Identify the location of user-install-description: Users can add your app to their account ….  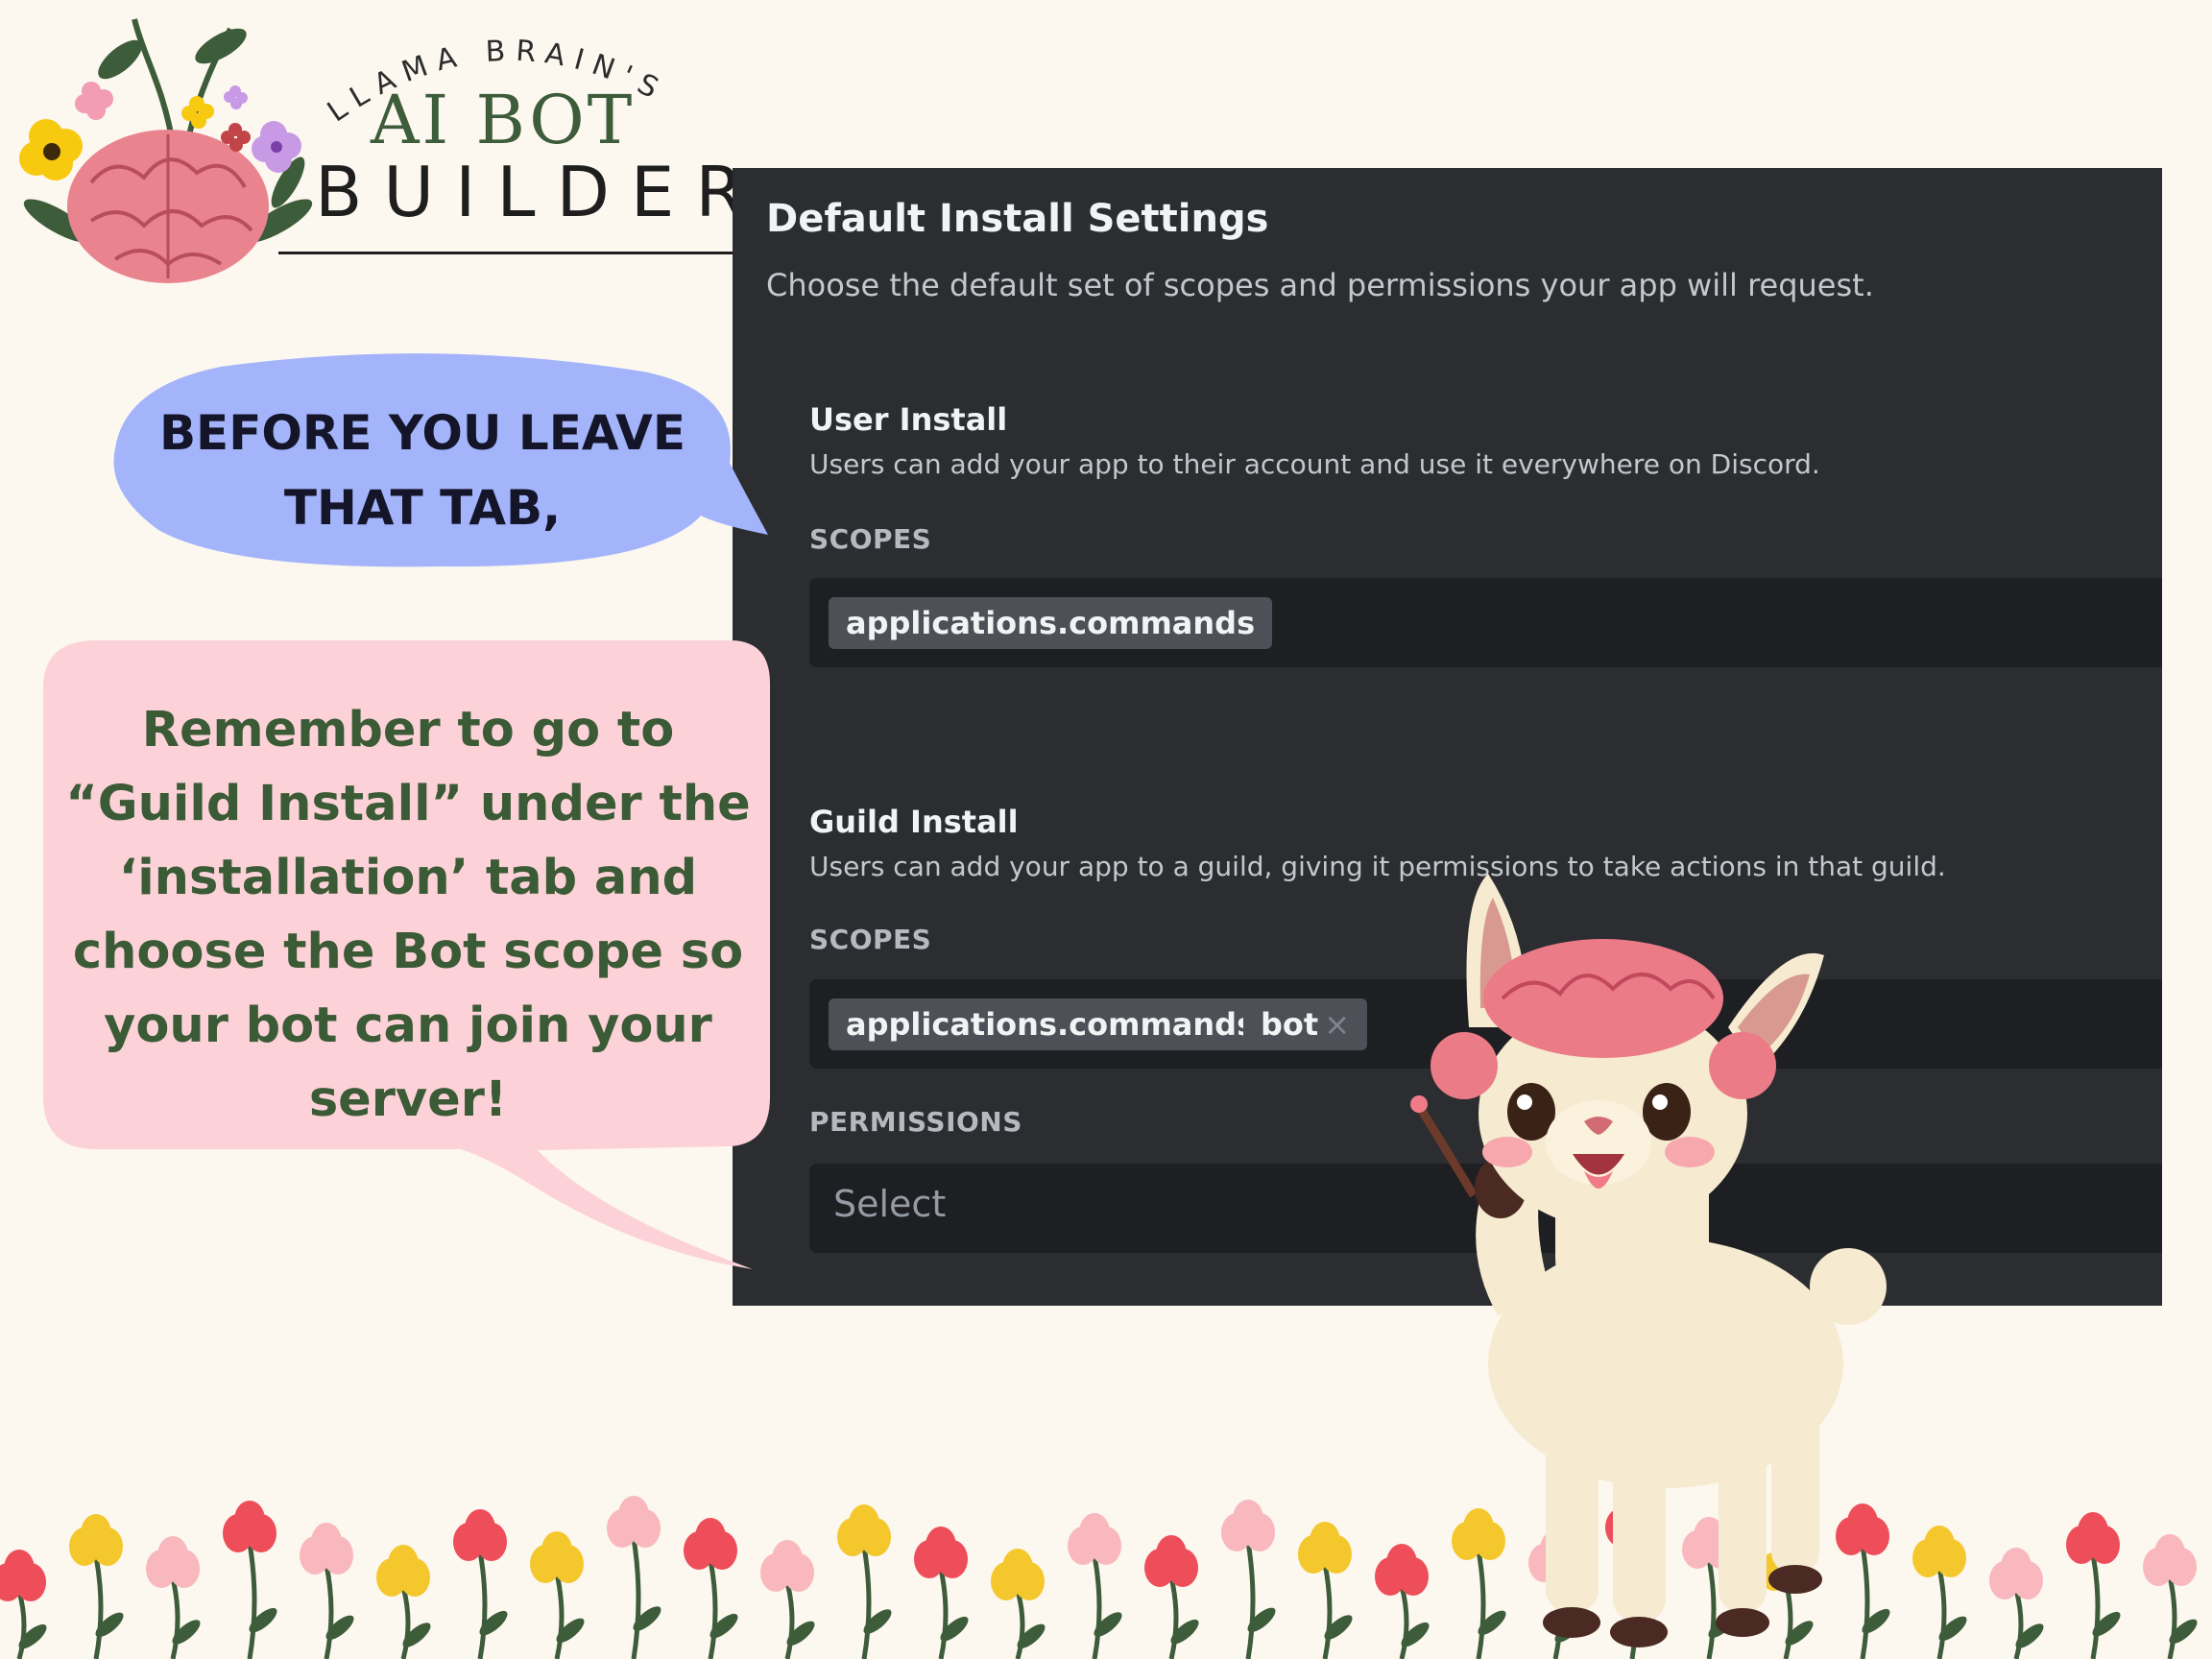
(1314, 464).